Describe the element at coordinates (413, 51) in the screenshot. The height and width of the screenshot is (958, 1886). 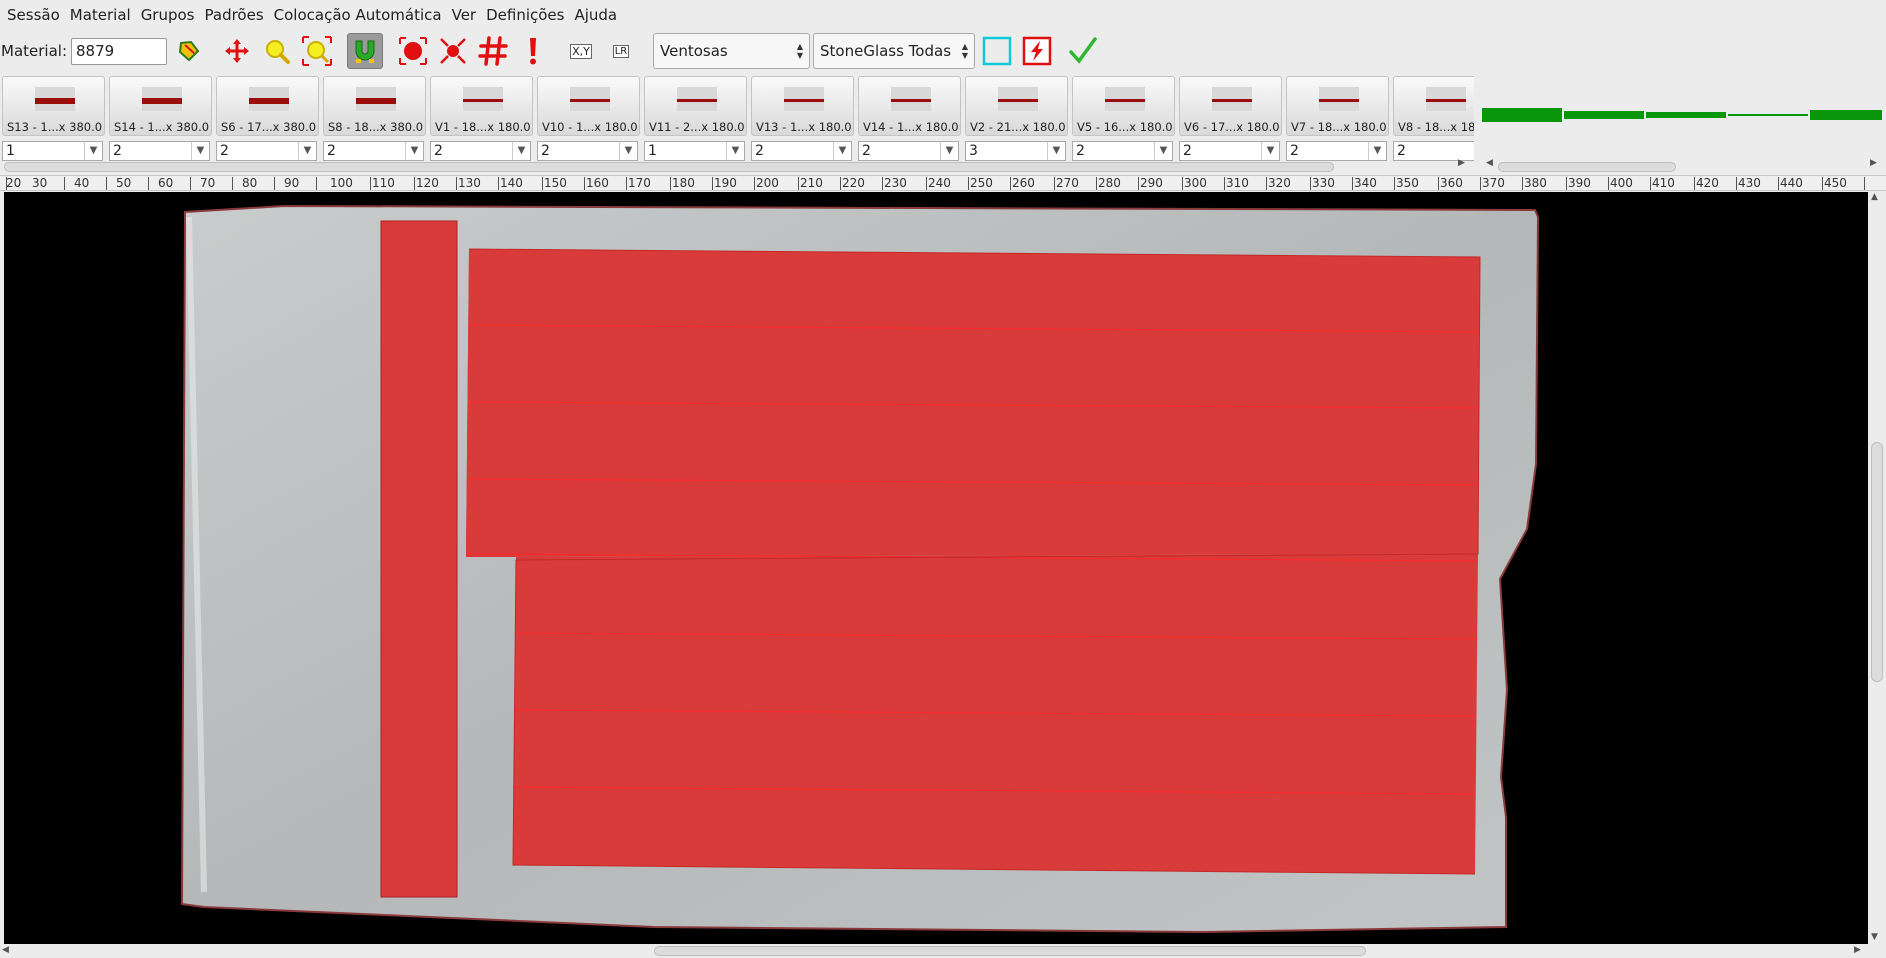
I see `select-piece-button` at that location.